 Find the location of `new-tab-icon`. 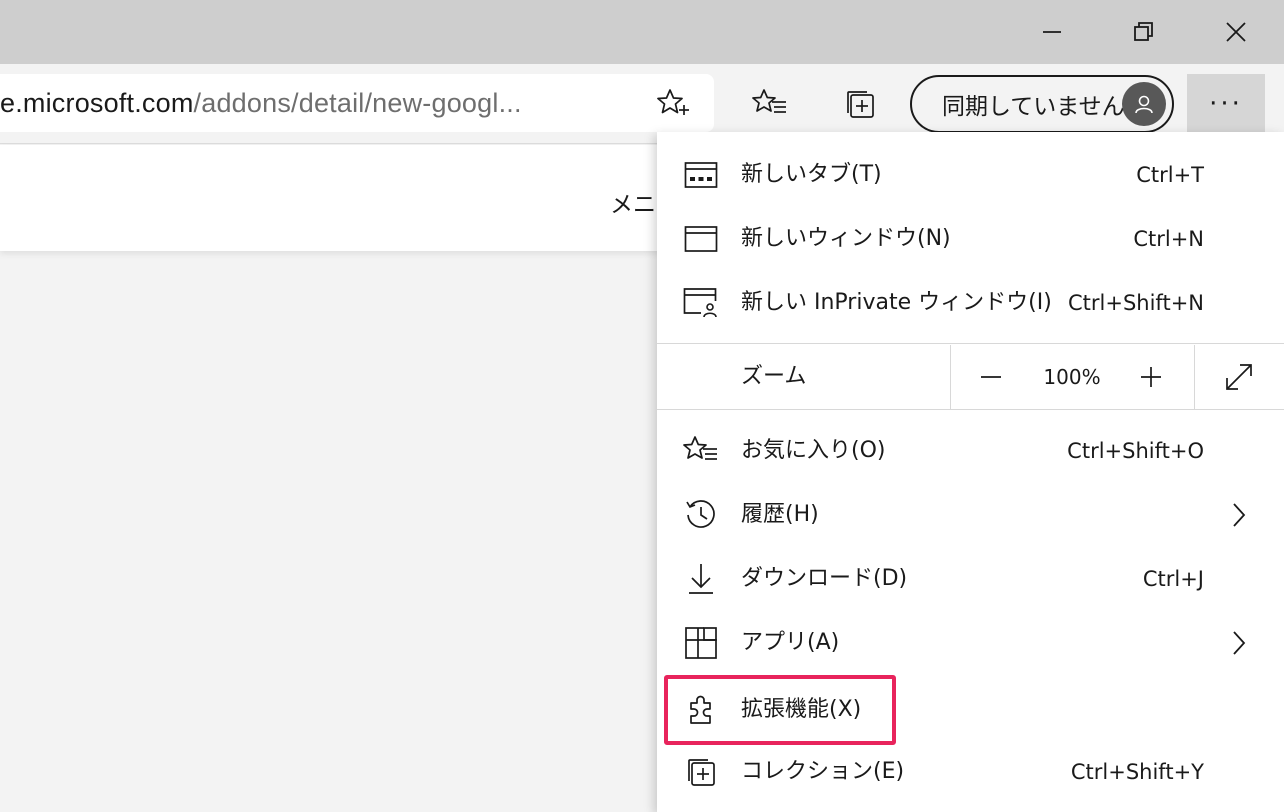

new-tab-icon is located at coordinates (701, 175).